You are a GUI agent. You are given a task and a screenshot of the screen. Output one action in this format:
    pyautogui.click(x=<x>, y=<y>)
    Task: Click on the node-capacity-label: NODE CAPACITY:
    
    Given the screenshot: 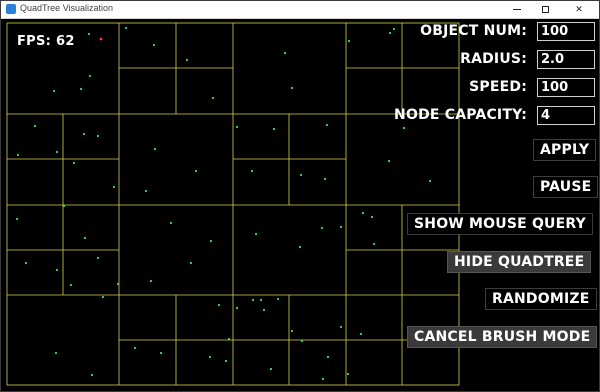 What is the action you would take?
    pyautogui.click(x=460, y=115)
    